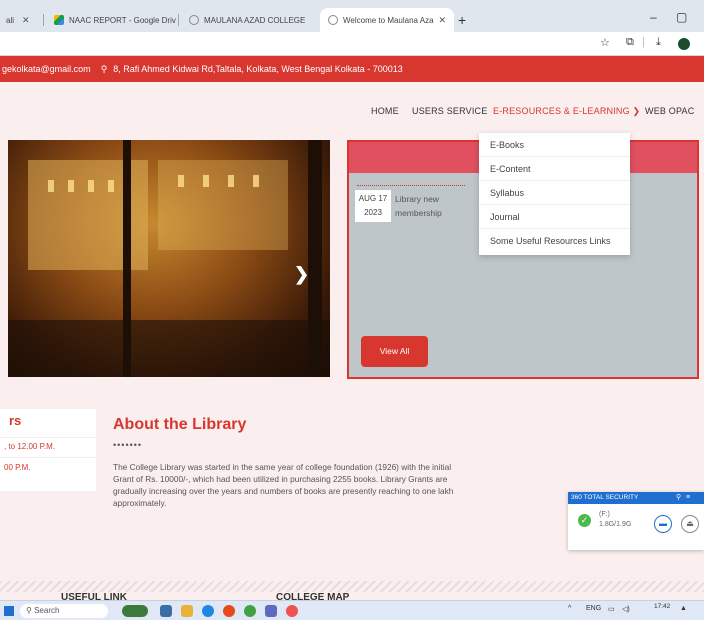 Image resolution: width=704 pixels, height=620 pixels. I want to click on tab-label: Welcome to Maulana Azad Coll, so click(388, 20).